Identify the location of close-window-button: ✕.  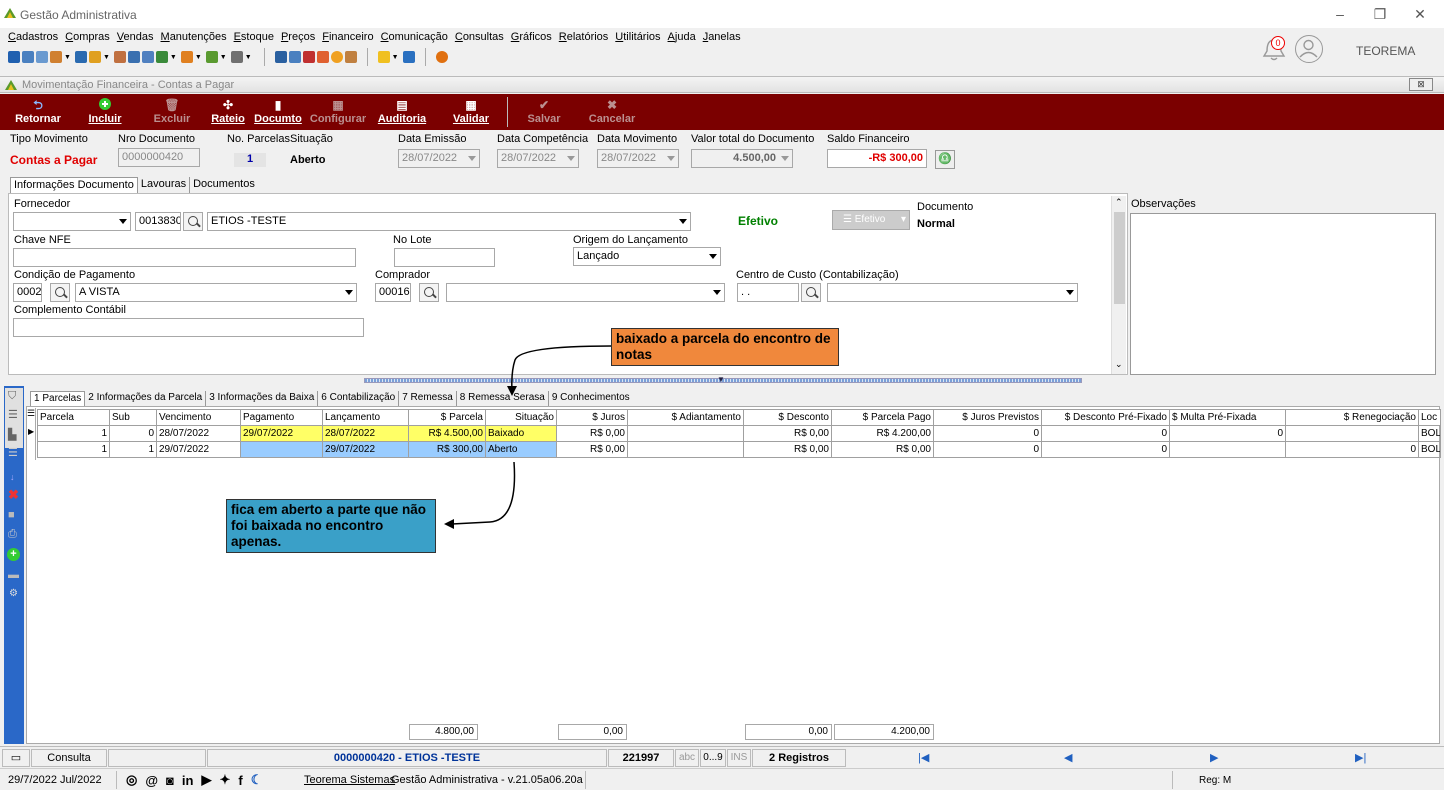
(1420, 14).